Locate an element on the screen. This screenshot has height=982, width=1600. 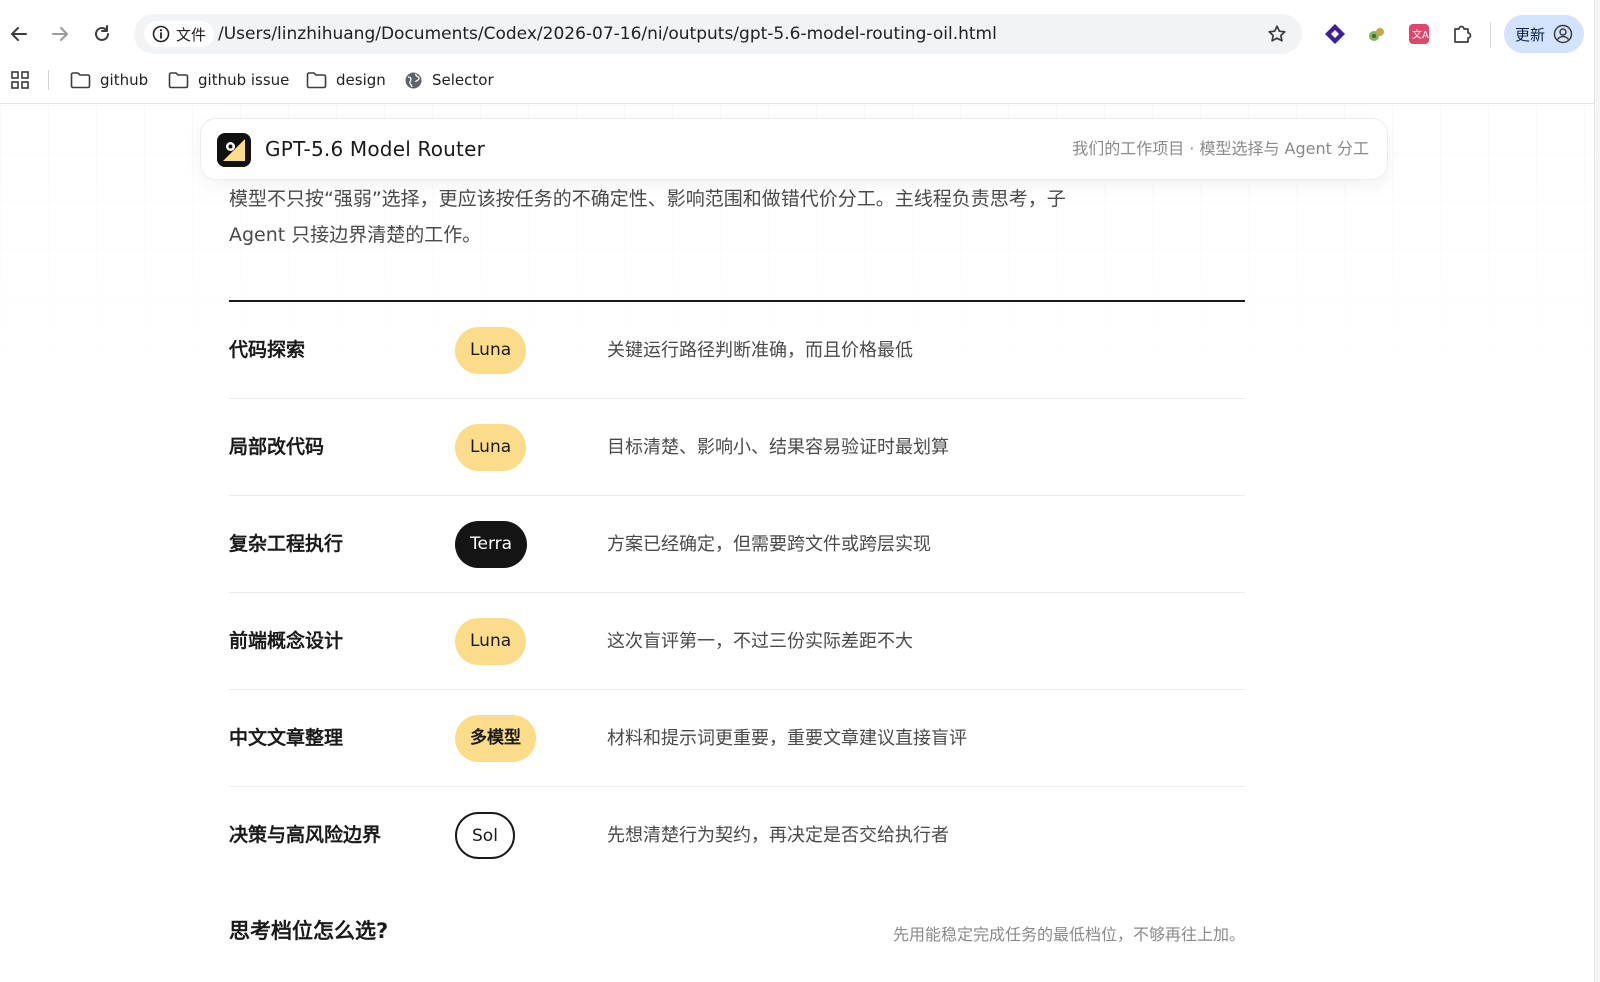
router-logo-icon is located at coordinates (234, 150).